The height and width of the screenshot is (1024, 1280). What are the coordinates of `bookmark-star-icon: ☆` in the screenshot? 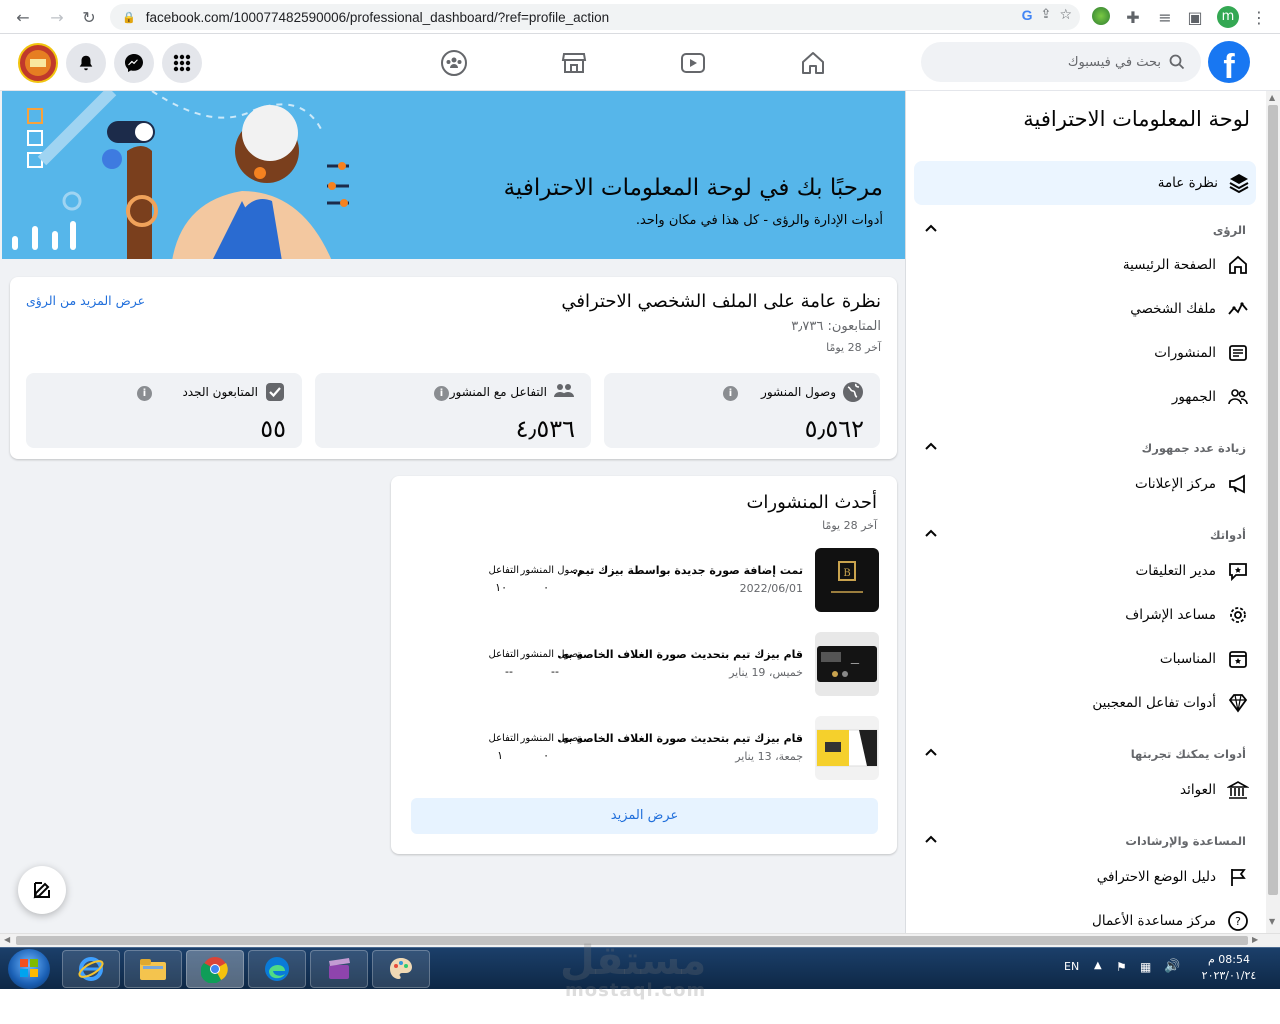 It's located at (1065, 15).